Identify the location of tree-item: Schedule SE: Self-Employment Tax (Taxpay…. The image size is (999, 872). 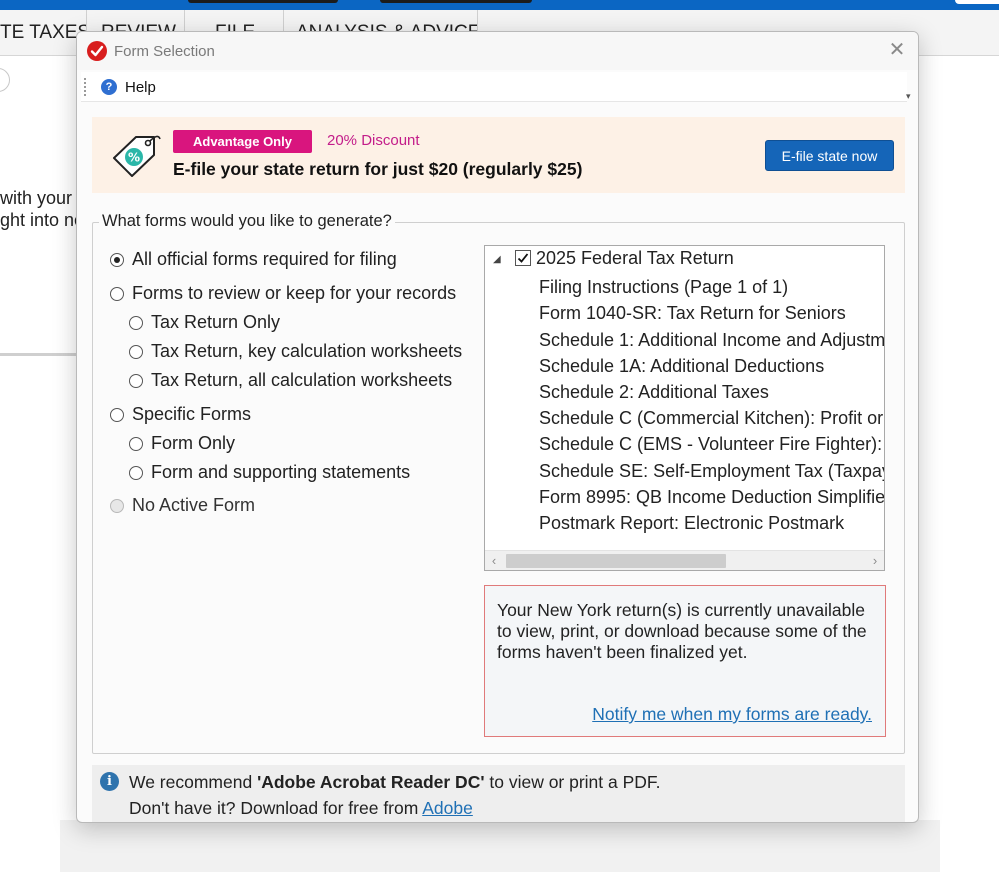
(711, 471).